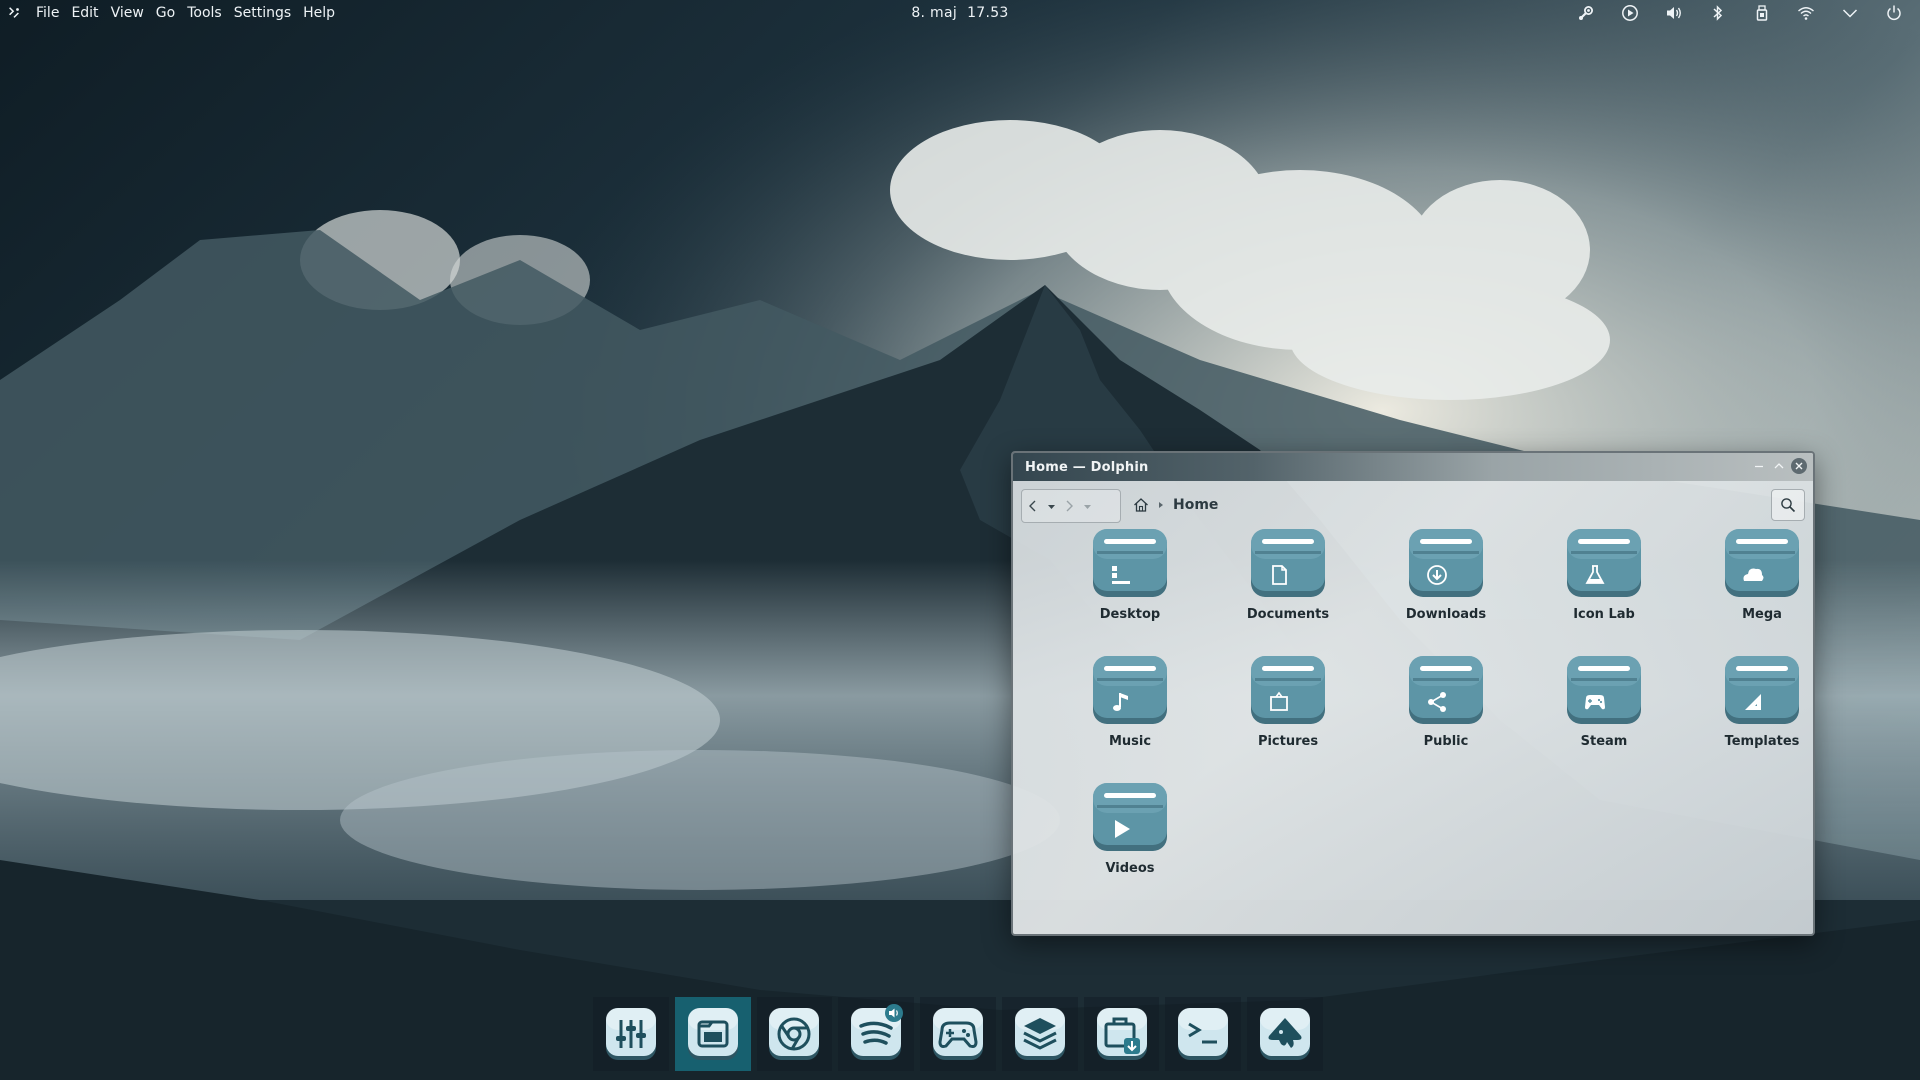 The image size is (1920, 1080). I want to click on breadcrumb-home: Home, so click(1195, 505).